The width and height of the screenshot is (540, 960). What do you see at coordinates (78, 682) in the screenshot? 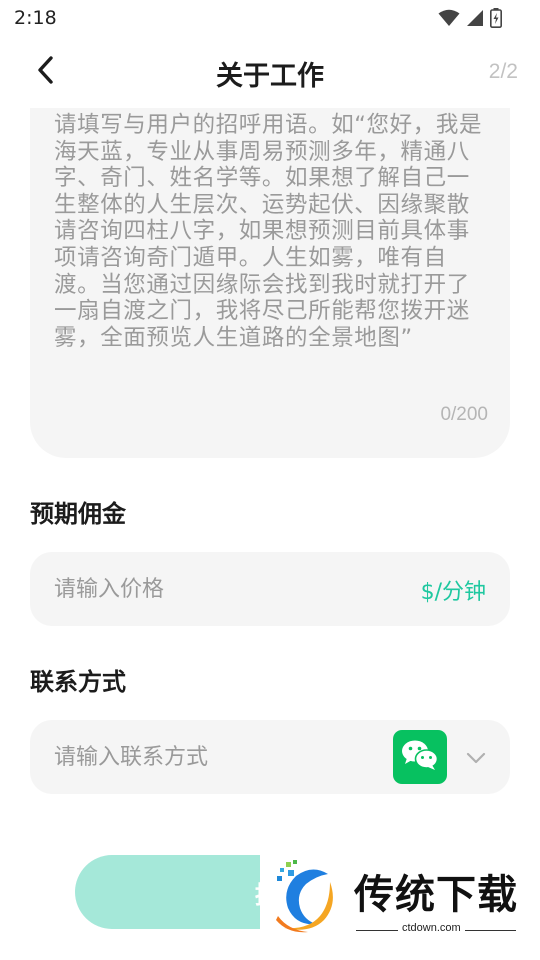
I see `contact-label: 联系方式` at bounding box center [78, 682].